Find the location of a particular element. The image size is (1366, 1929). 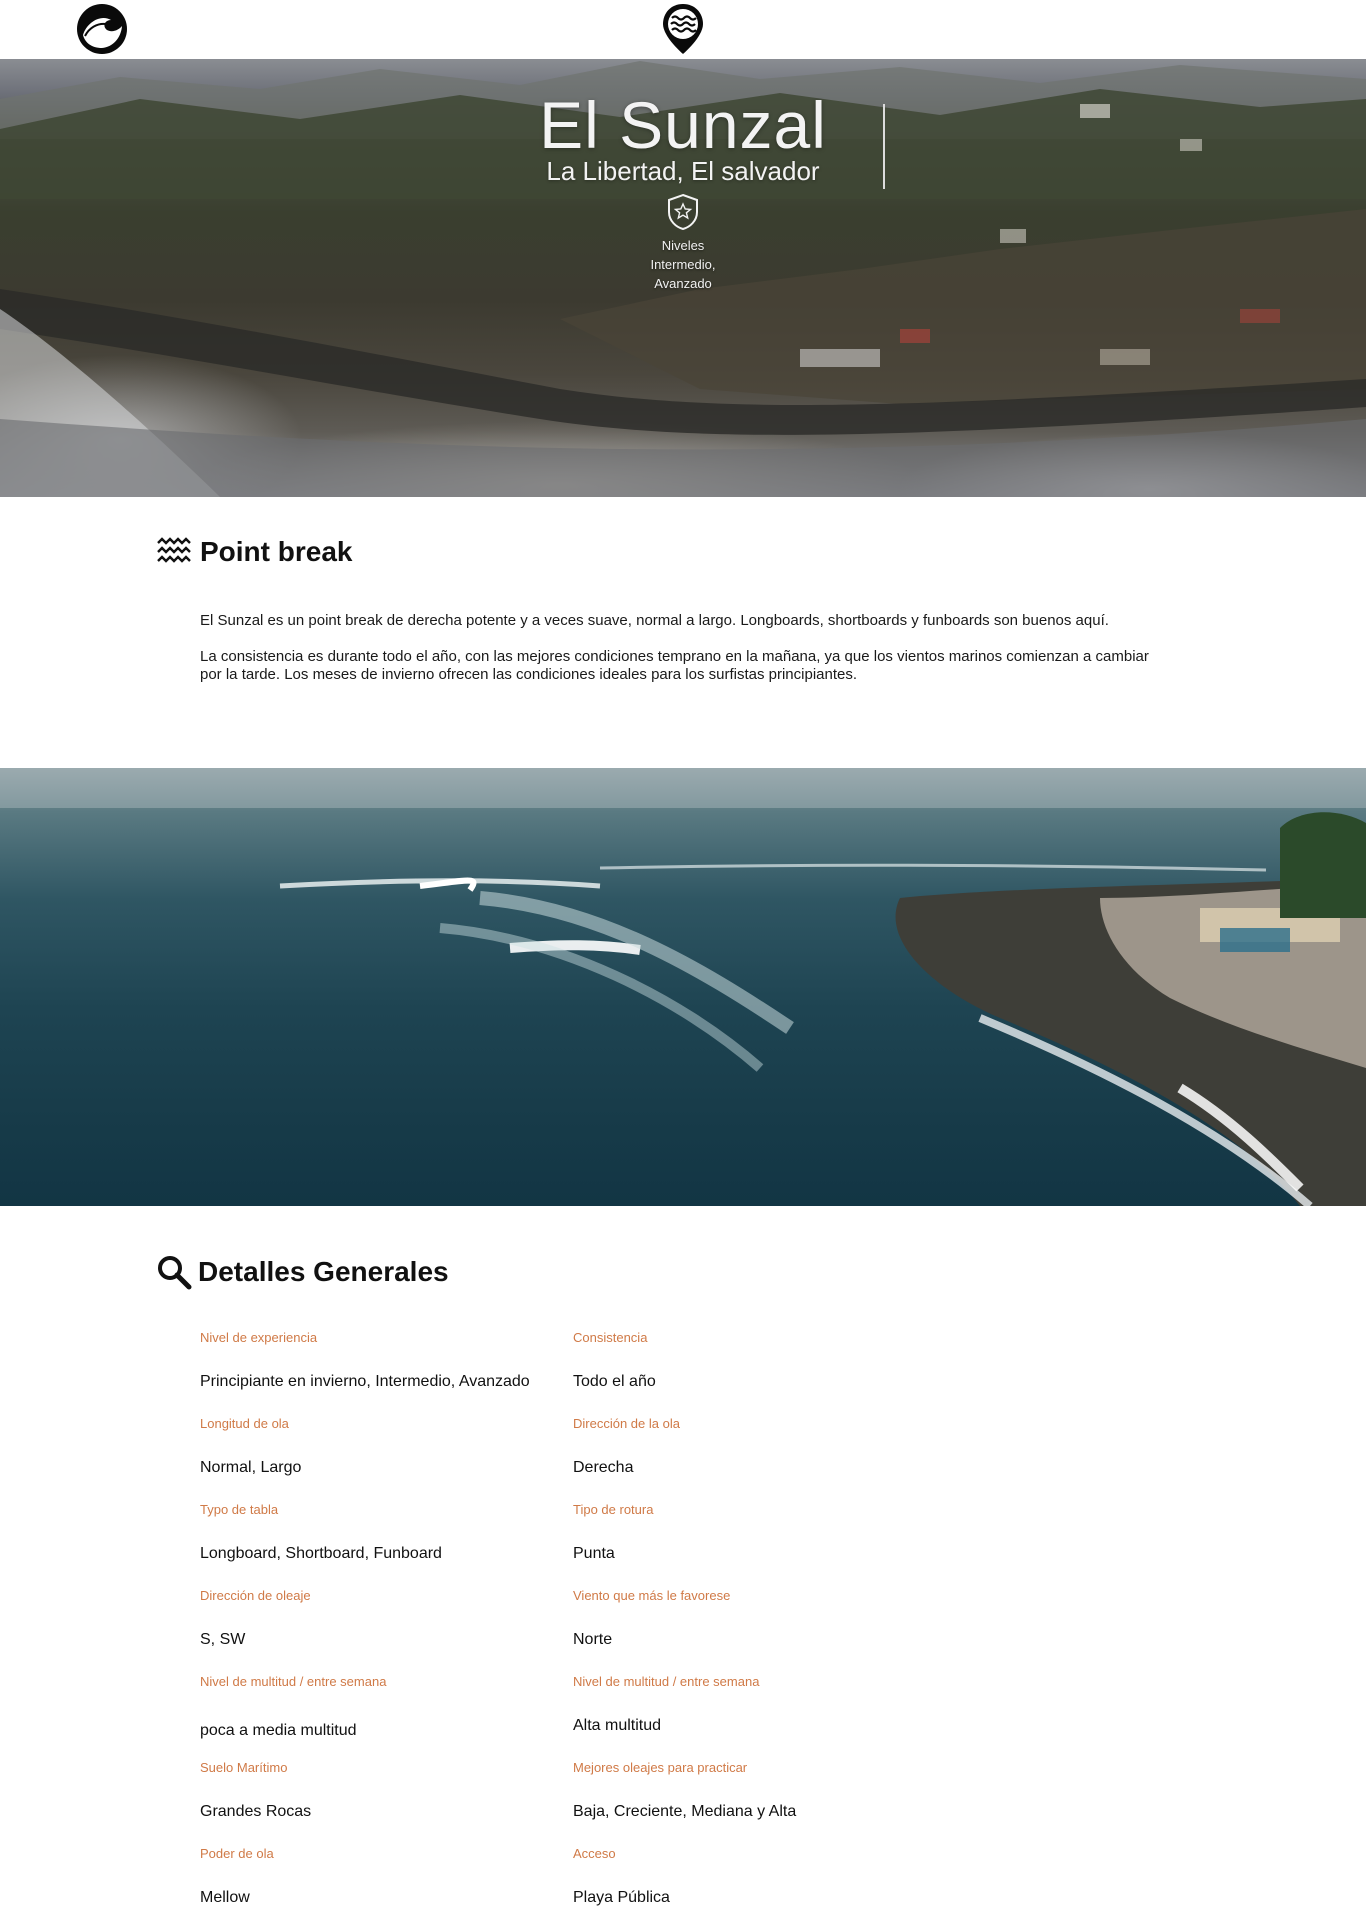

detail-item: Poder de ola Mellow is located at coordinates (380, 1876).